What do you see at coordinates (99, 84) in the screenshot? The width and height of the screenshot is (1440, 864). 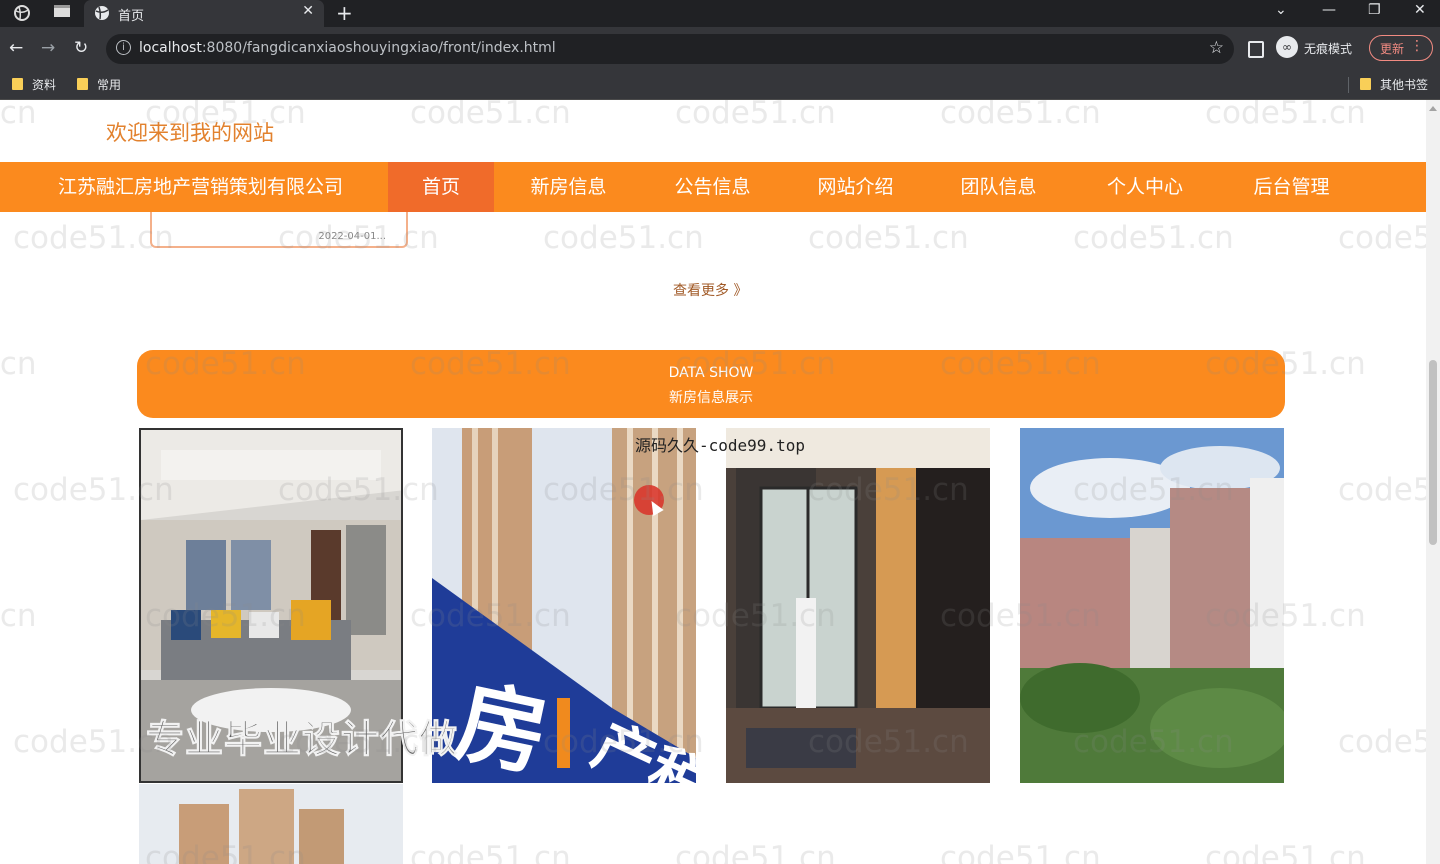 I see `bookmark-folder-2: 常用` at bounding box center [99, 84].